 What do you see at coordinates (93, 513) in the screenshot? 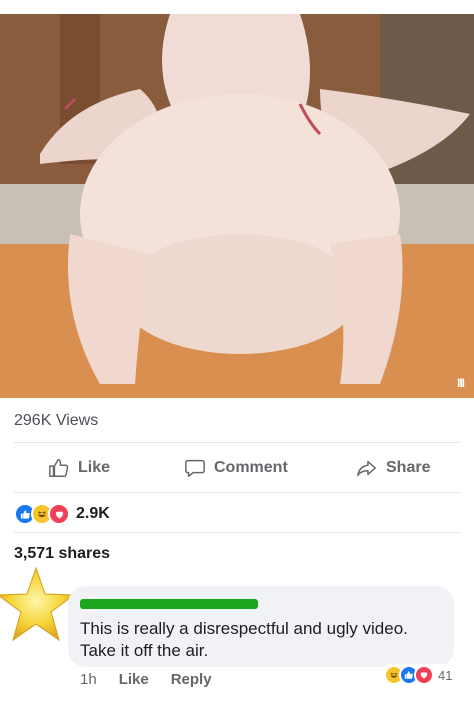
I see `reactions-count: 2.9K` at bounding box center [93, 513].